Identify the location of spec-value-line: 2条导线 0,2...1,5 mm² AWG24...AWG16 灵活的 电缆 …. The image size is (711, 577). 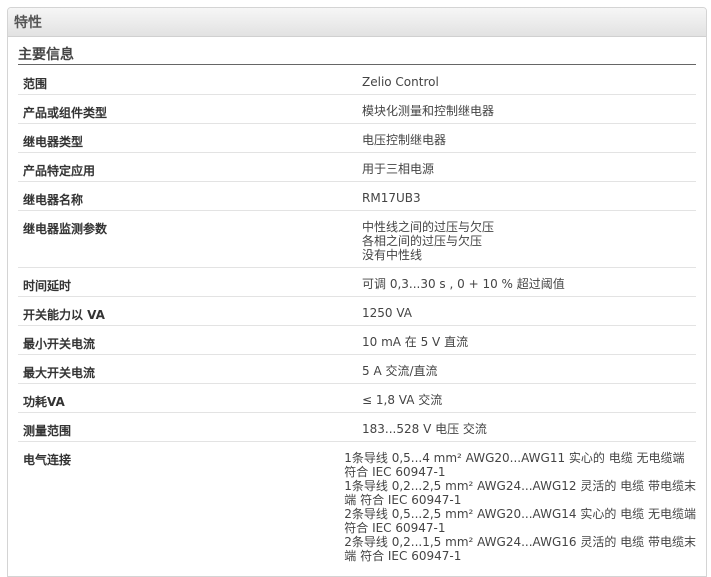
(520, 542).